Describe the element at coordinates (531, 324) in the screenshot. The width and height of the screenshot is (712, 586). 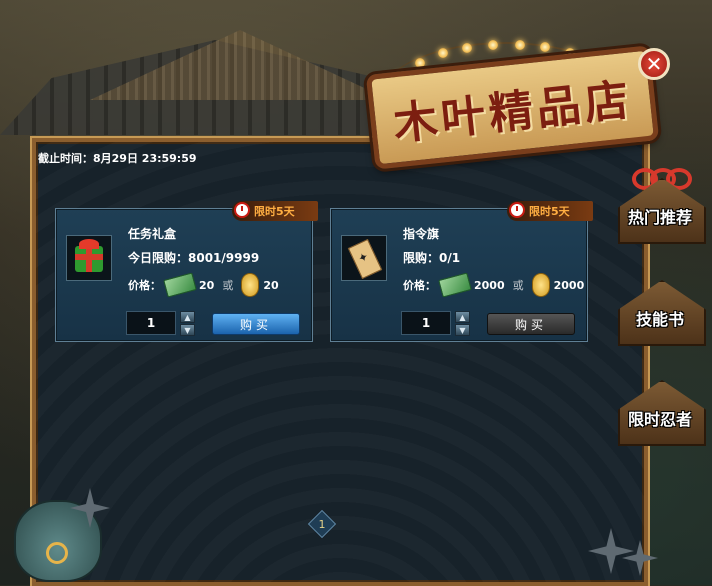
I see `buy-button-disabled: 购买` at that location.